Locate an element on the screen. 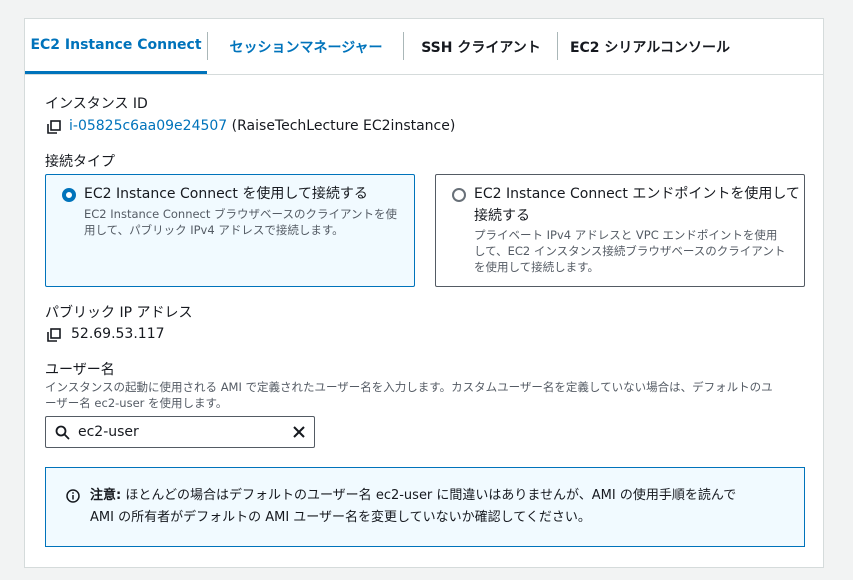  option-desc-line: EC2 Instance Connect ブラウザベースのクライアントを使 is located at coordinates (241, 214).